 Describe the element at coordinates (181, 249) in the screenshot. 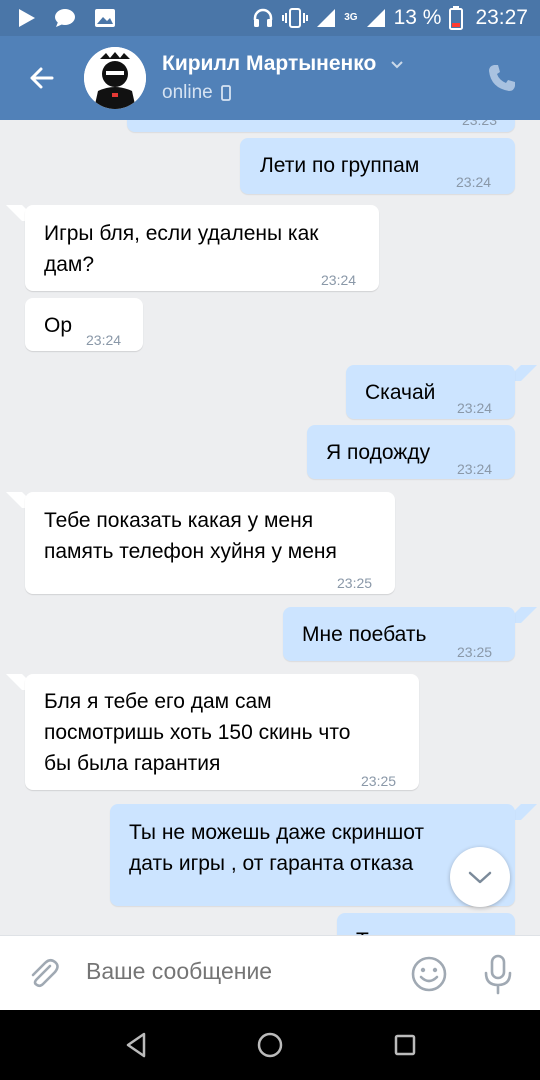

I see `message-text: Игры бля, если удалены как дам?` at that location.